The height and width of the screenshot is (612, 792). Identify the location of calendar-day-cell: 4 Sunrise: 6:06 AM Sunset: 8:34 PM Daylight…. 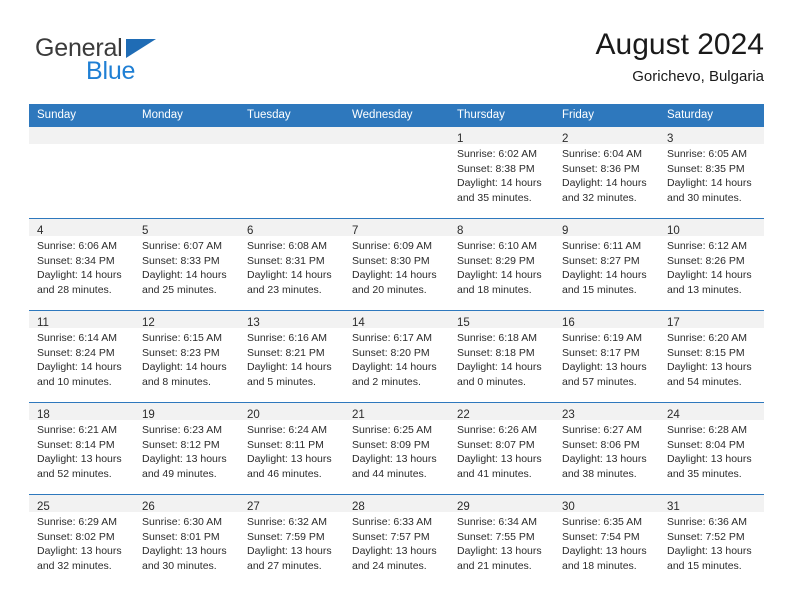
(81, 264).